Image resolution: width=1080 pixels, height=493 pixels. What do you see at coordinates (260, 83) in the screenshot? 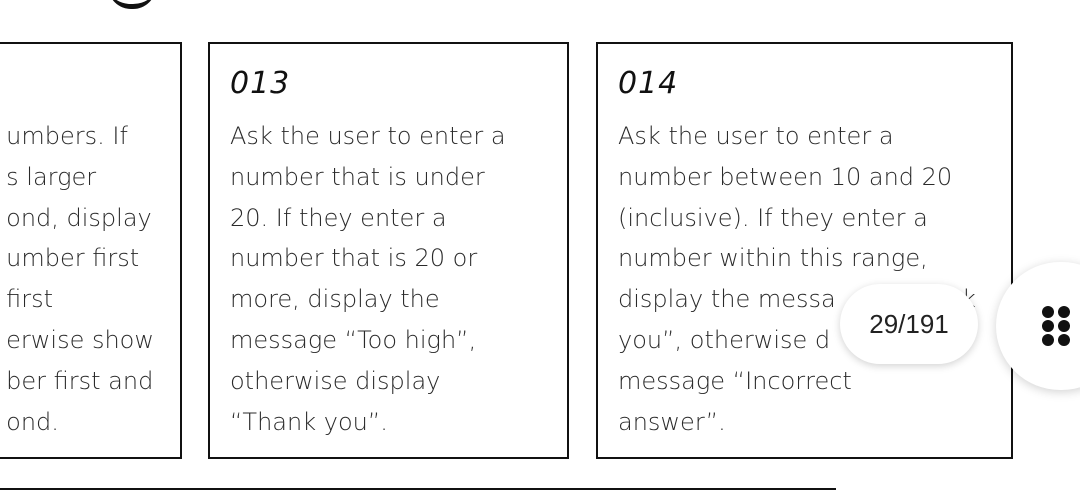
I see `challenge-number: 013` at bounding box center [260, 83].